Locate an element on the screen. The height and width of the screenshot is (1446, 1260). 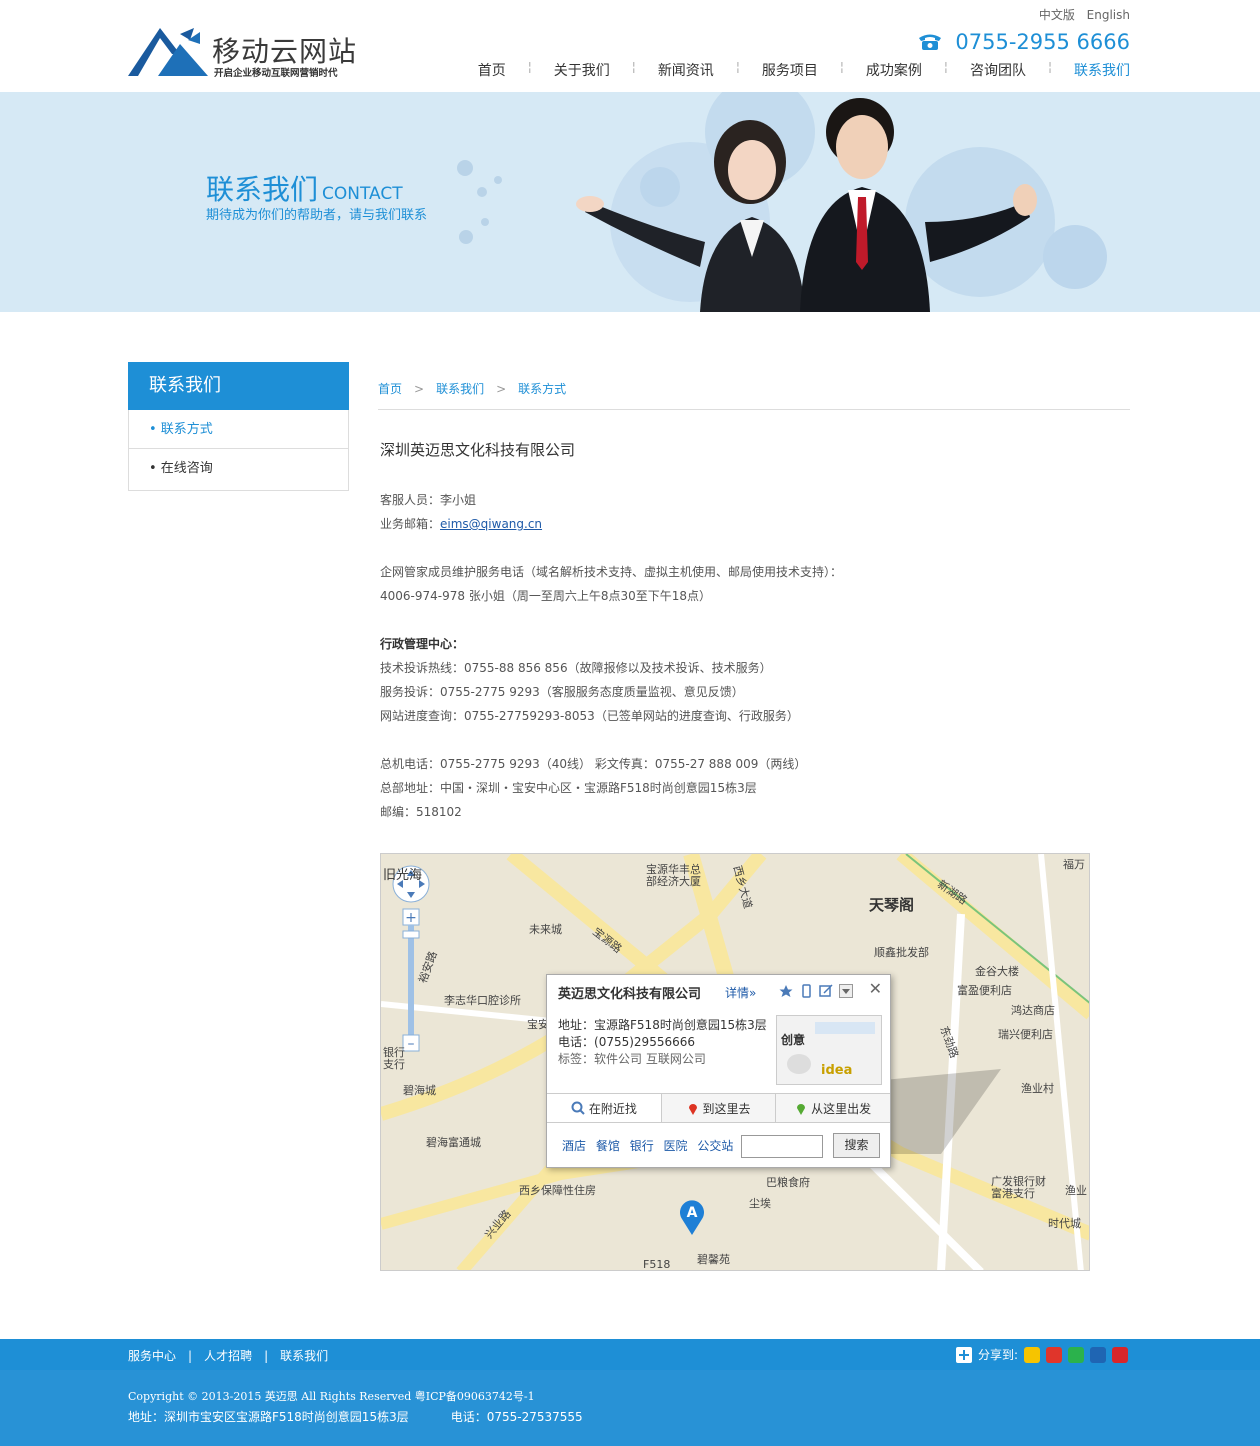
map-label: 富盈便利店 is located at coordinates (984, 990).